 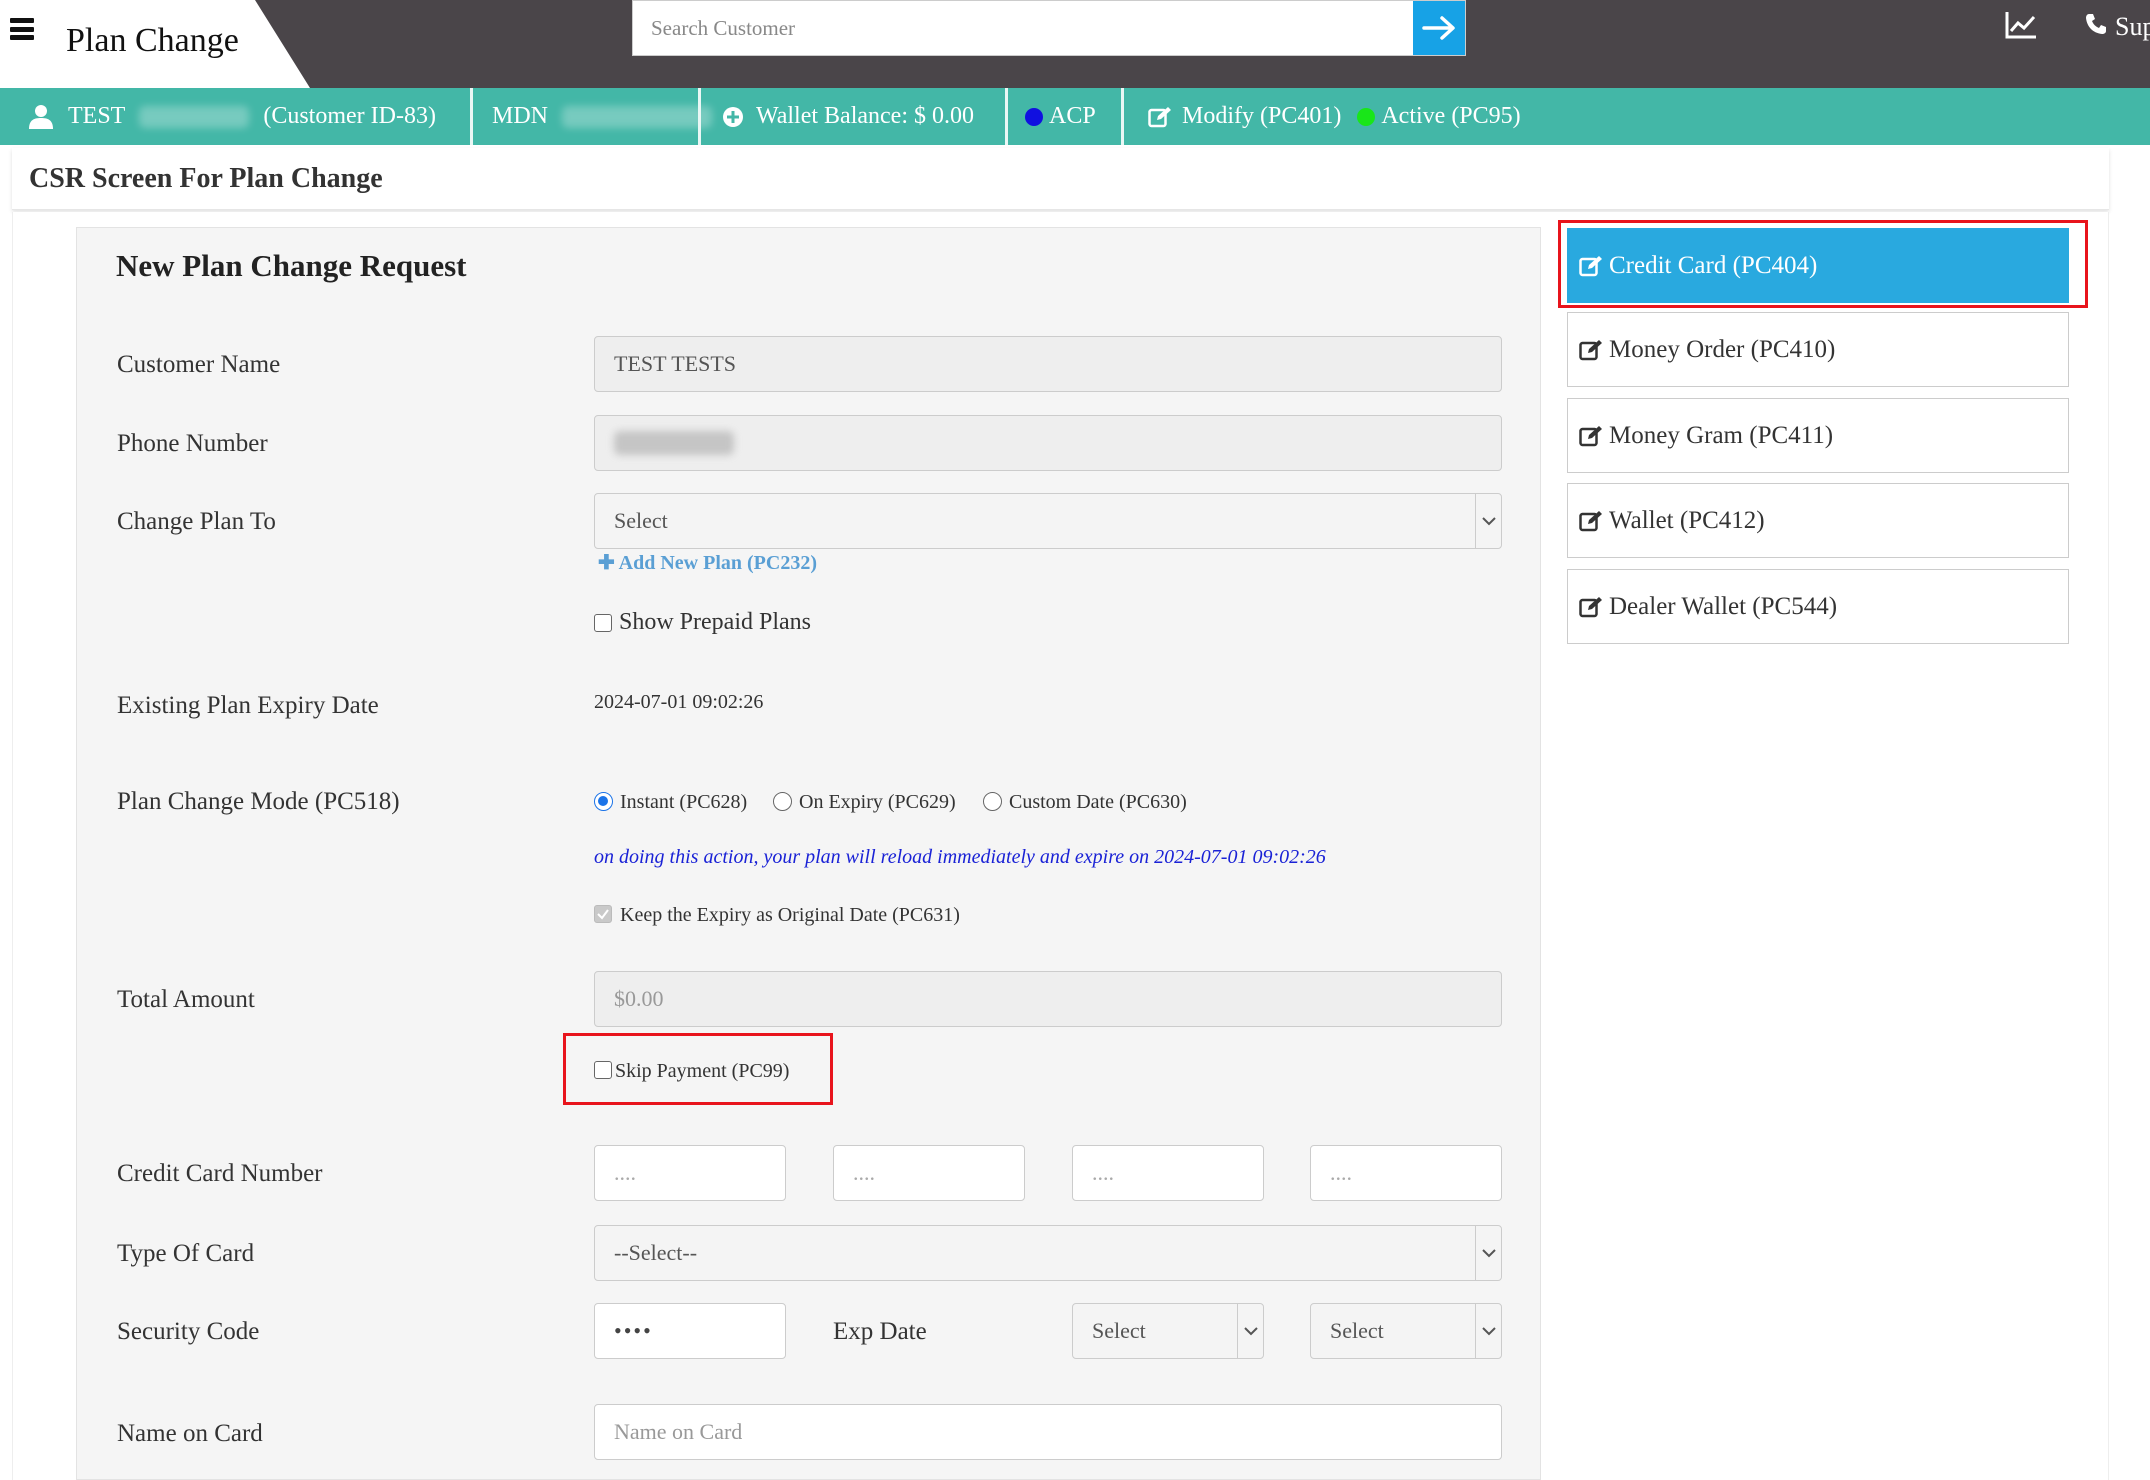 I want to click on plus-circle-icon, so click(x=733, y=116).